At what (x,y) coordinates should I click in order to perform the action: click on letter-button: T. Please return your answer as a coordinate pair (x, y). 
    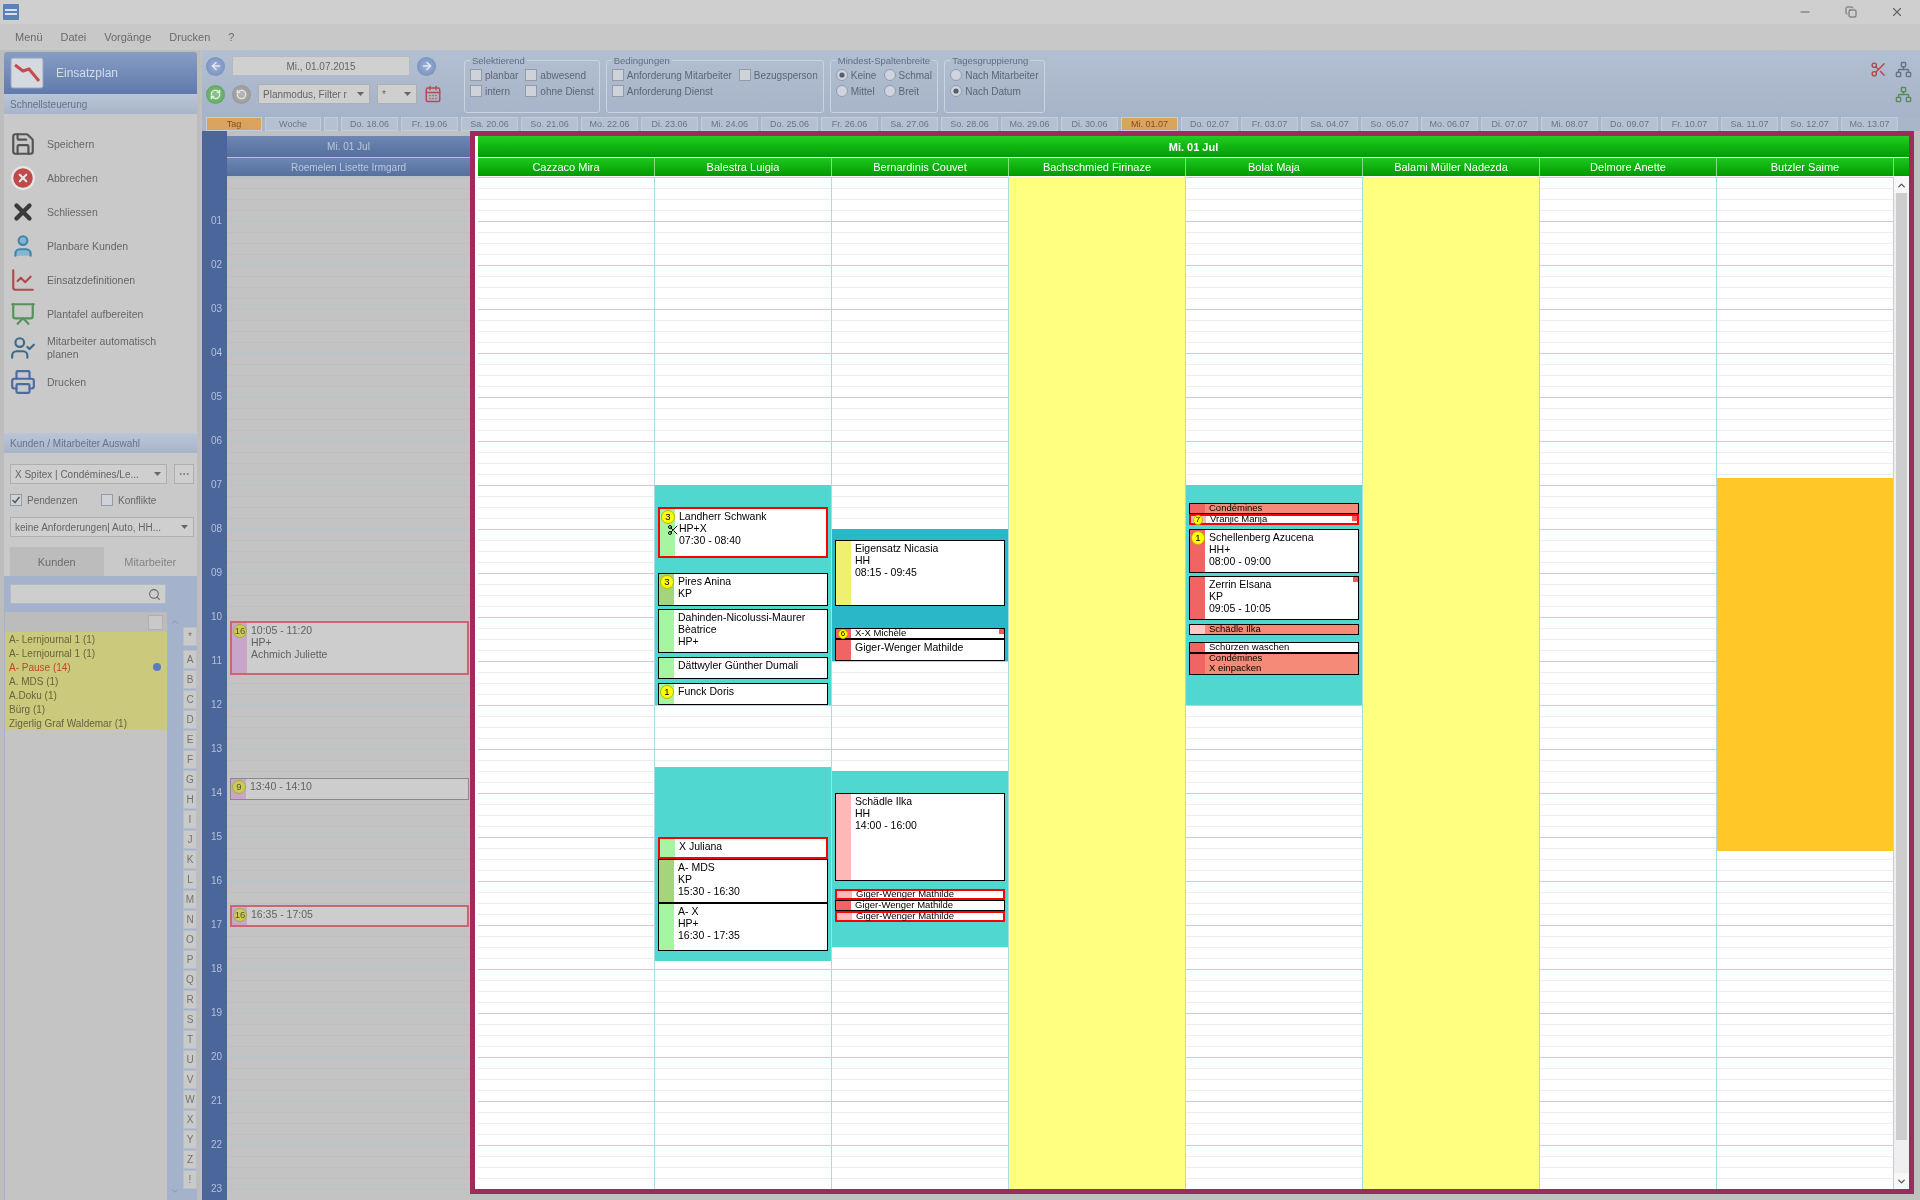
    Looking at the image, I should click on (190, 1039).